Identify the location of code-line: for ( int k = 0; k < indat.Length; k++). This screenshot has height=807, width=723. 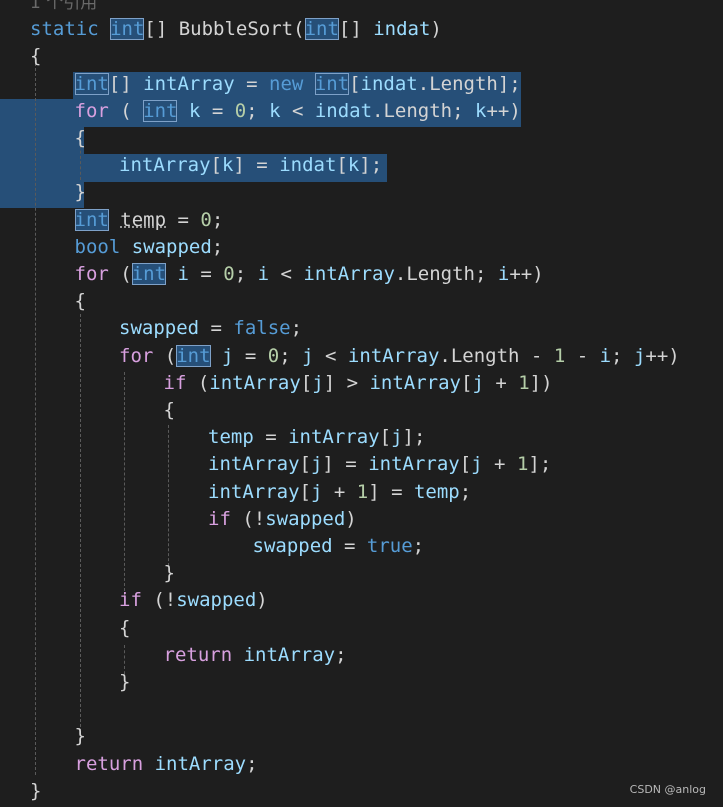
(298, 111).